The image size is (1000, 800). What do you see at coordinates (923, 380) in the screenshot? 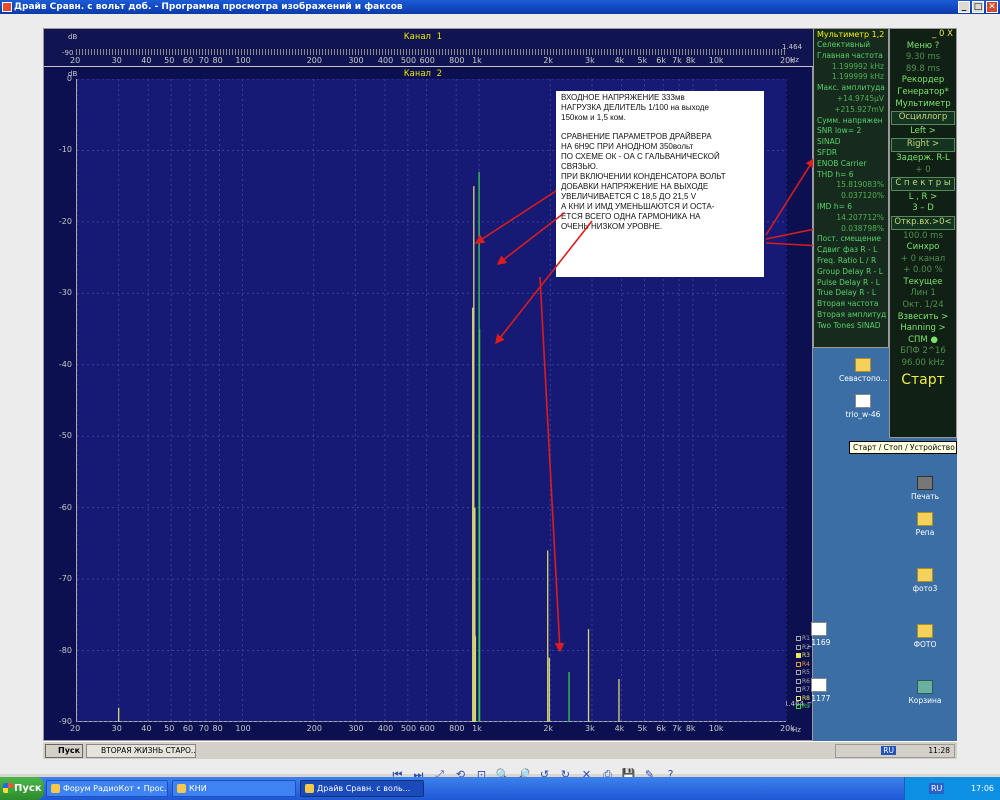
I see `control-item: Старт` at bounding box center [923, 380].